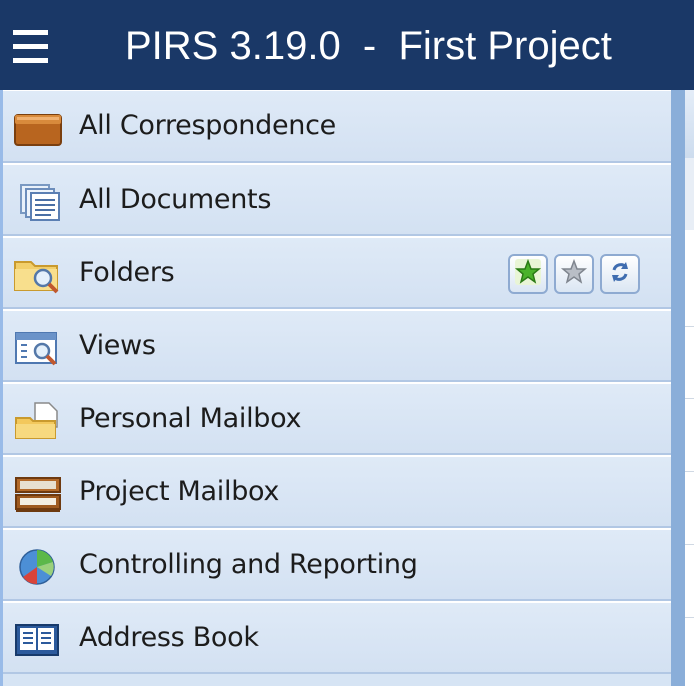 The width and height of the screenshot is (694, 686). What do you see at coordinates (127, 272) in the screenshot?
I see `nav-item-label: Folders` at bounding box center [127, 272].